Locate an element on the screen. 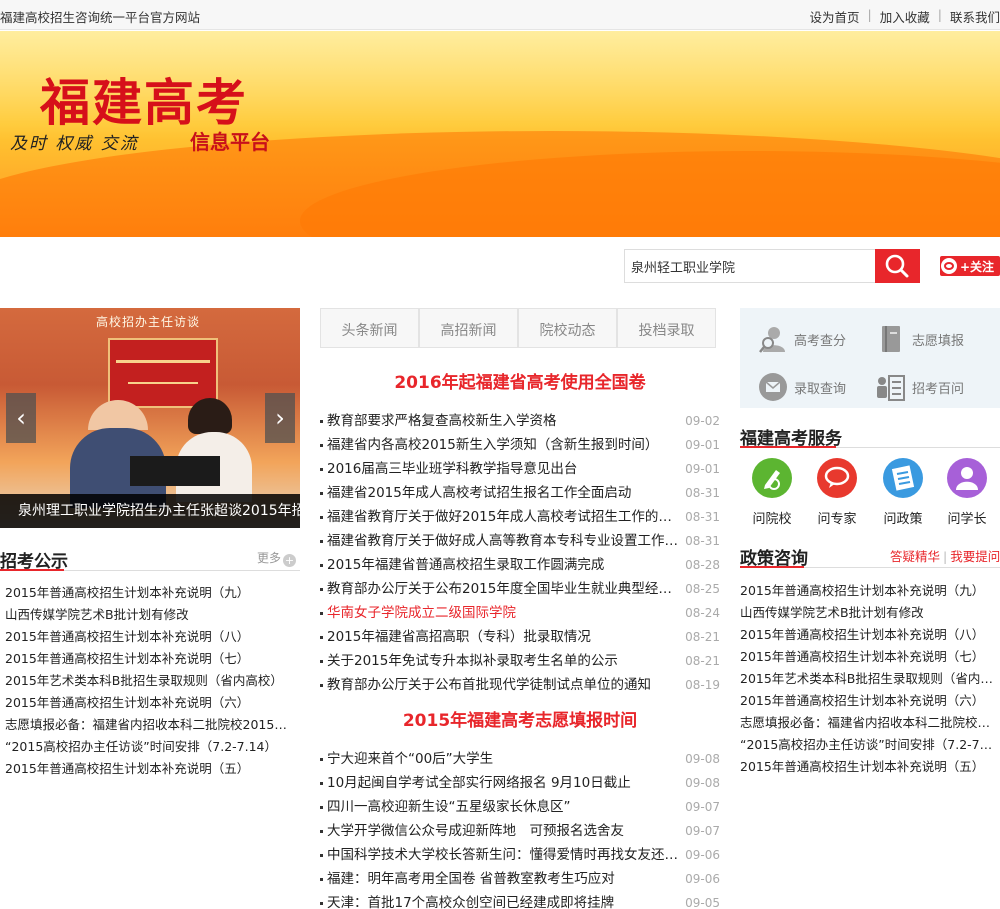  news-item: 宁大迎来首个“00后”大学生 09-08 is located at coordinates (520, 759).